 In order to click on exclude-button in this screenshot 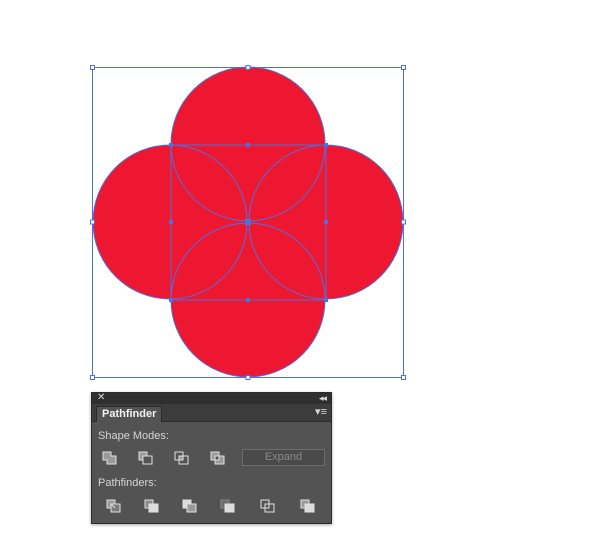, I will do `click(218, 458)`.